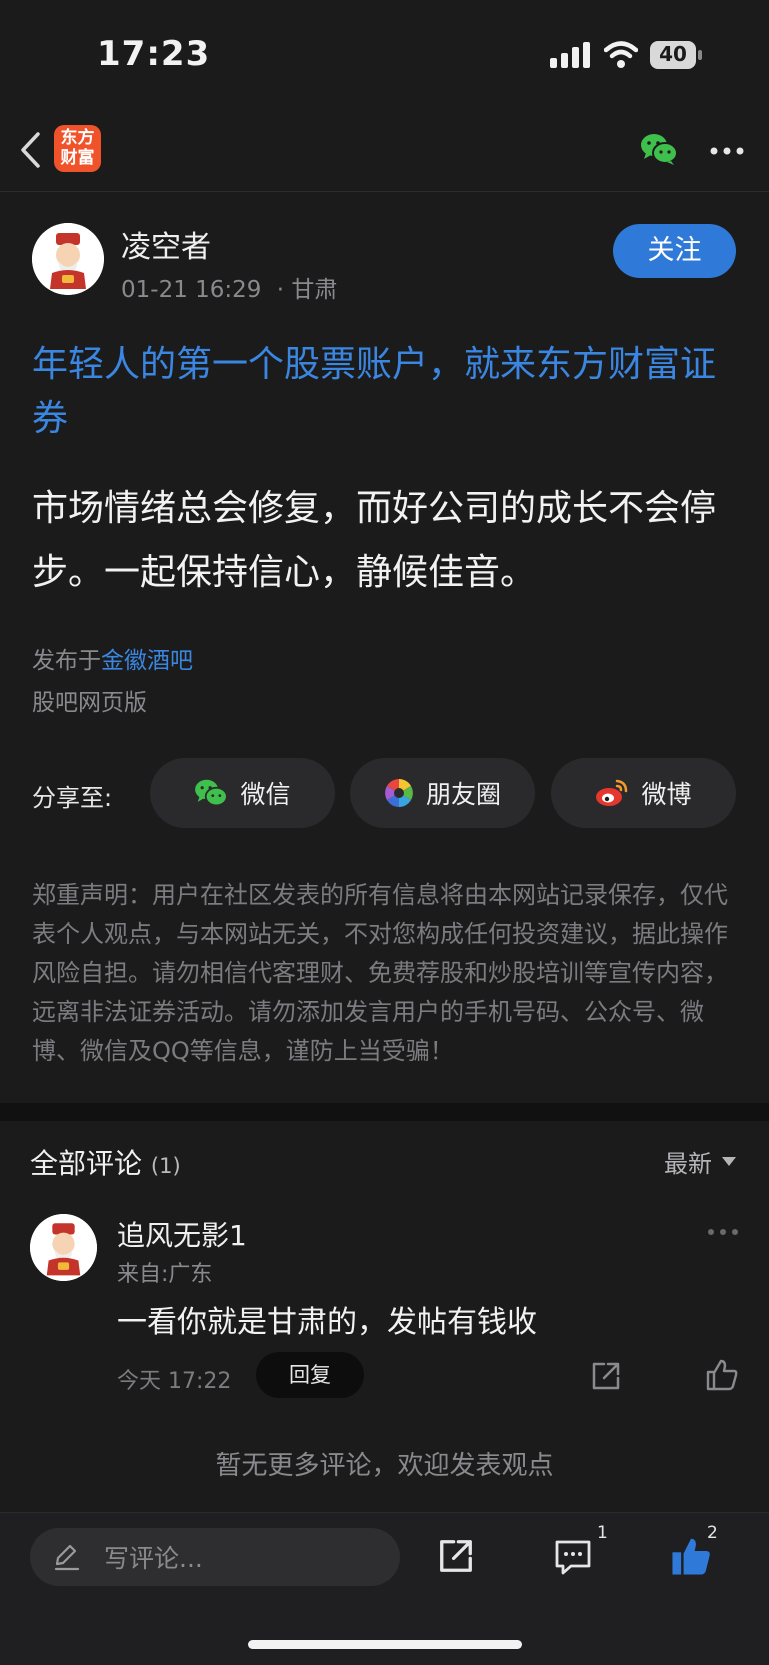 The image size is (769, 1665). What do you see at coordinates (384, 1466) in the screenshot?
I see `no-more-comments: 暂无更多评论，欢迎发表观点` at bounding box center [384, 1466].